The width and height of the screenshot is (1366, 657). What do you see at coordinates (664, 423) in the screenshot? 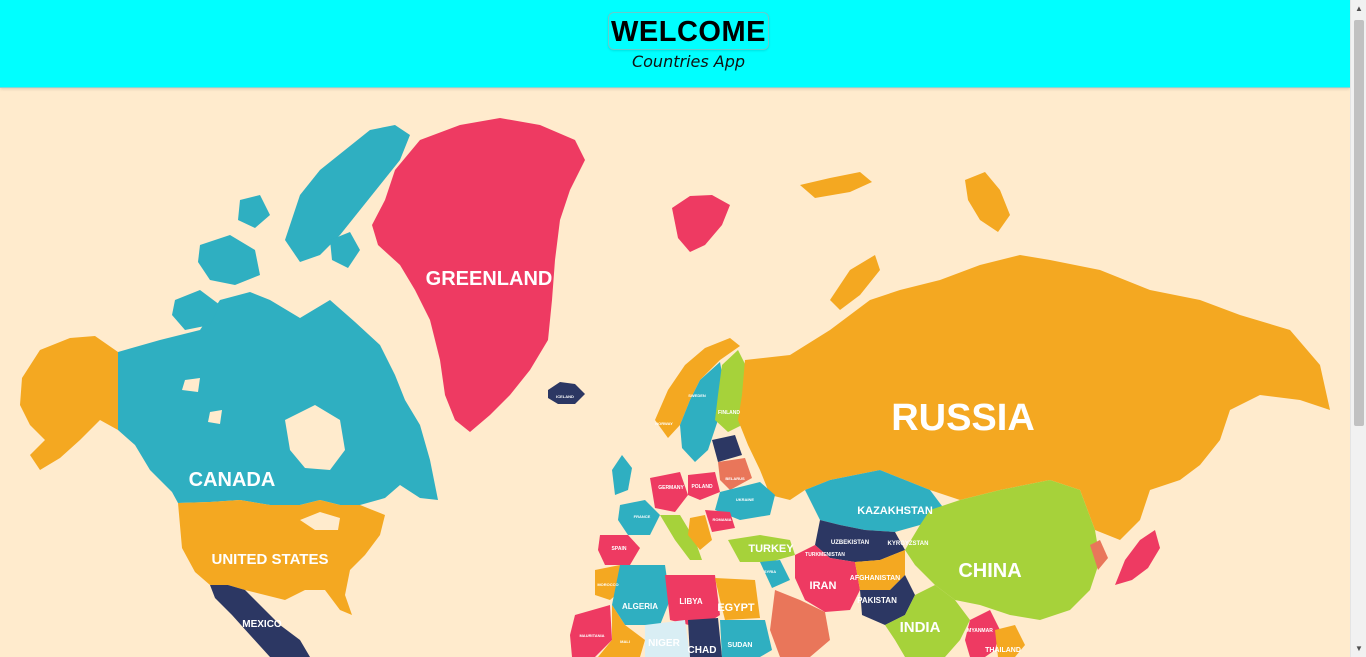
I see `label-norway: NORWAY` at bounding box center [664, 423].